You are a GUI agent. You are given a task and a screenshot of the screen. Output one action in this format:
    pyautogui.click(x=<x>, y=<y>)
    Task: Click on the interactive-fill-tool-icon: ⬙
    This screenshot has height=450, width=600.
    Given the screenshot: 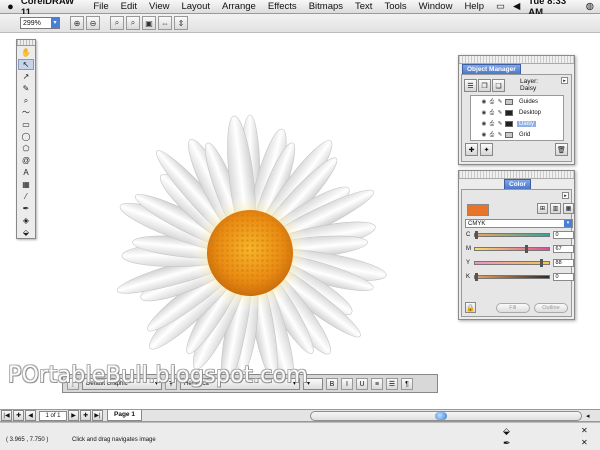 What is the action you would take?
    pyautogui.click(x=26, y=232)
    